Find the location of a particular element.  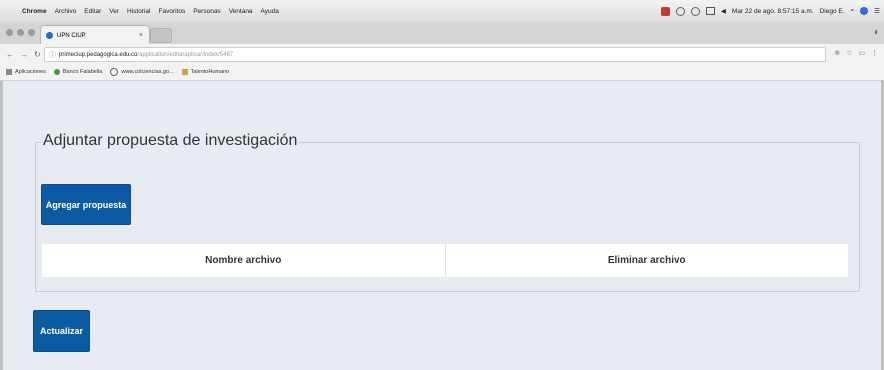

clock: Mar 22 de ago. 8:57:15 a.m. is located at coordinates (773, 11).